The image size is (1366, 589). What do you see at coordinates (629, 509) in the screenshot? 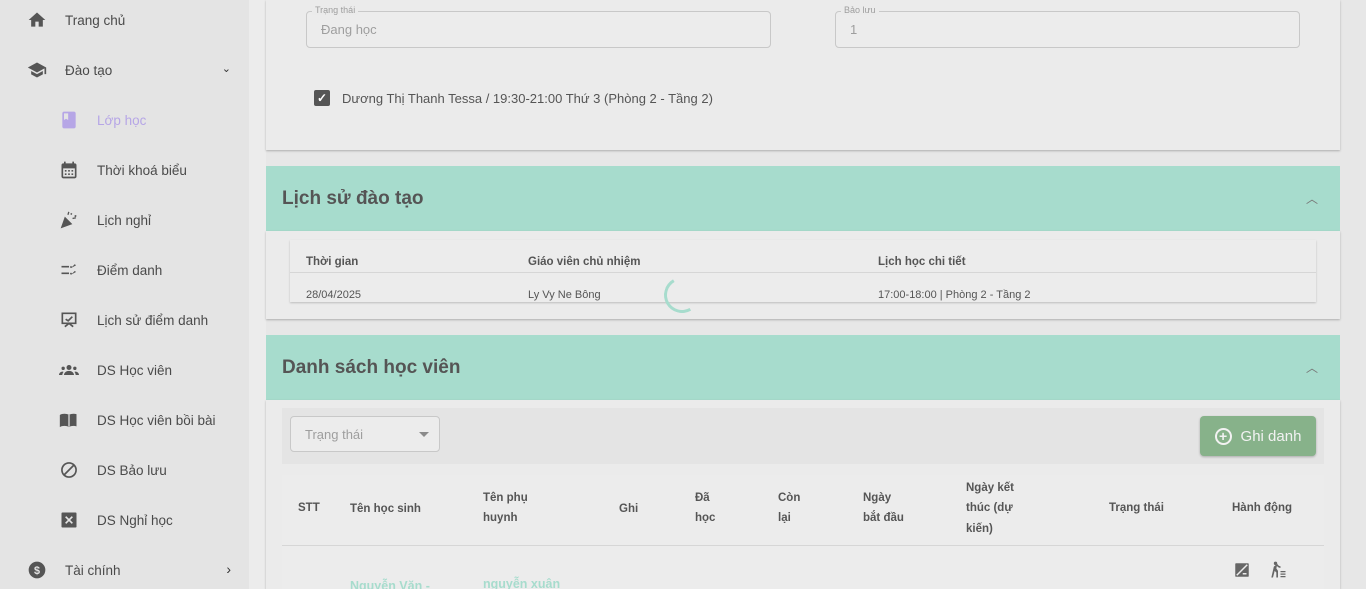
I see `column-header: Ghi` at bounding box center [629, 509].